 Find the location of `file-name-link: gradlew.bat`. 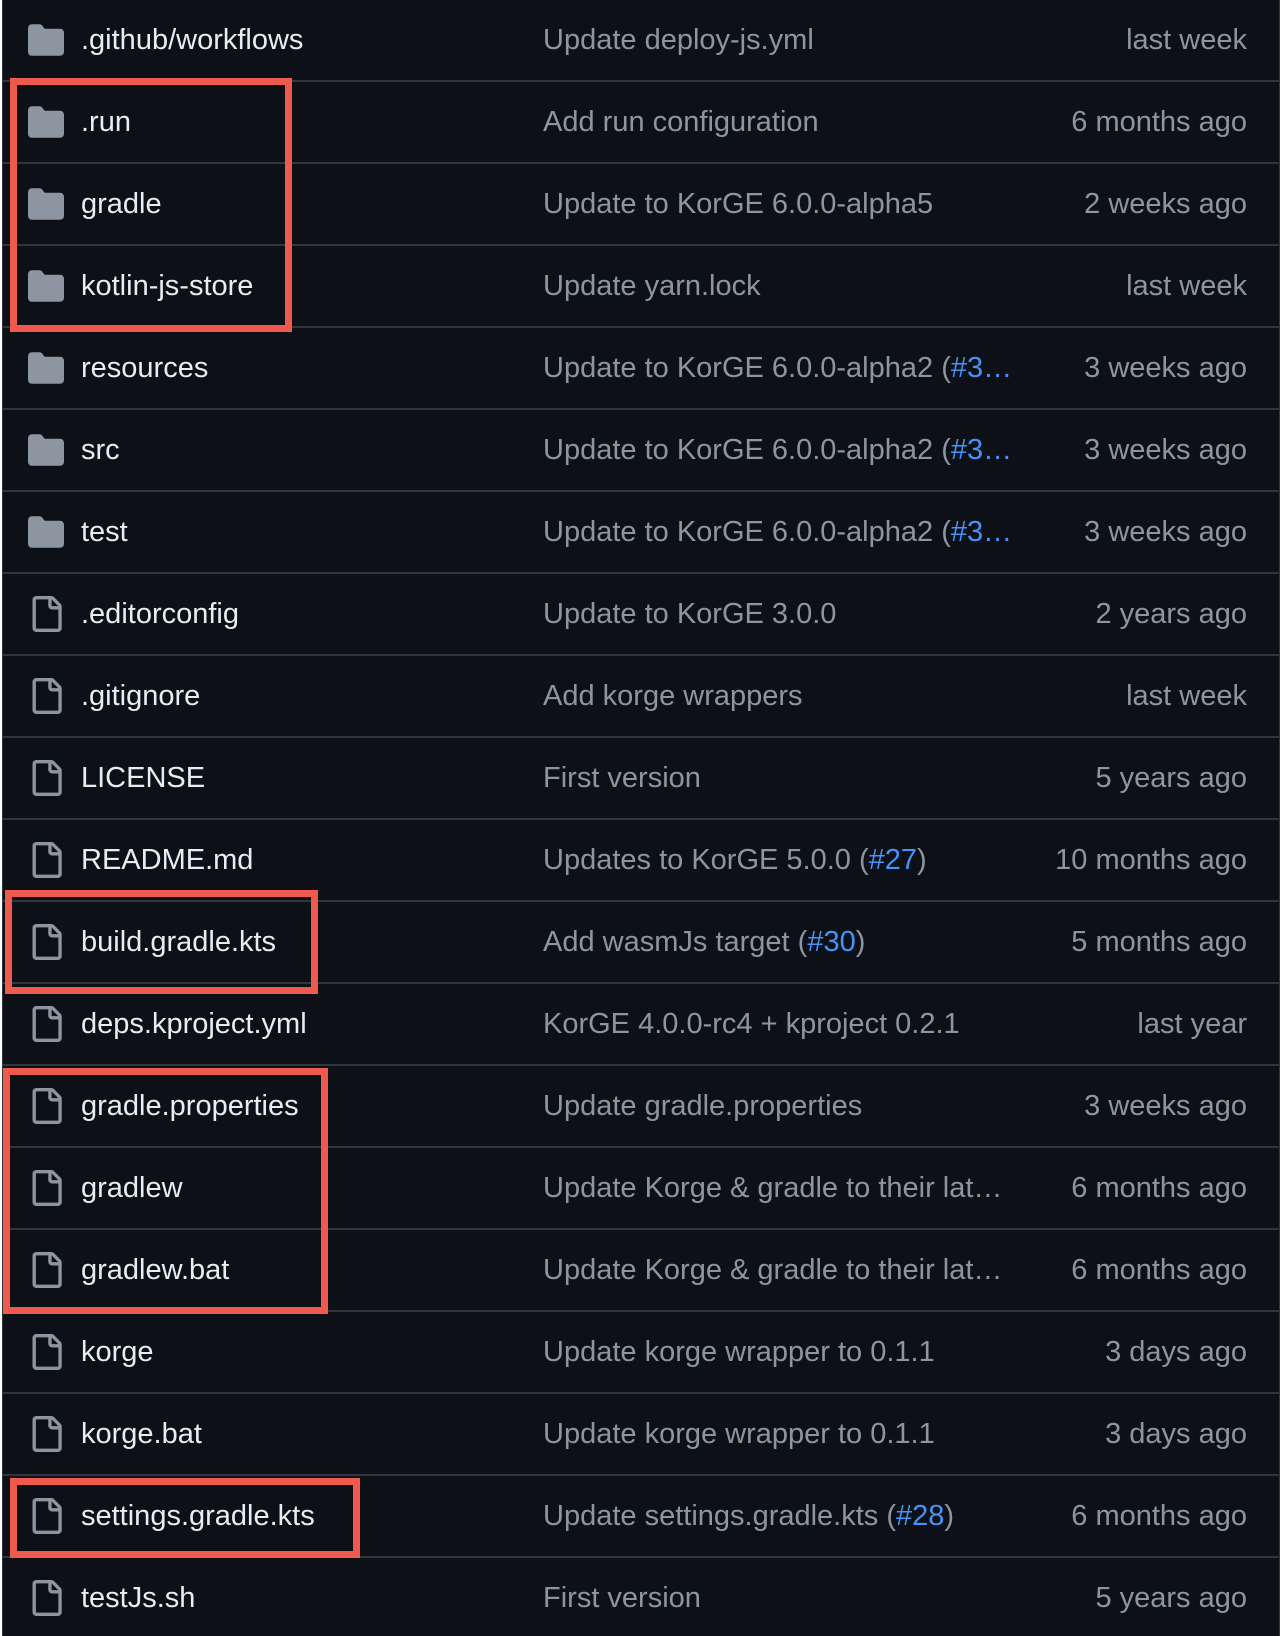

file-name-link: gradlew.bat is located at coordinates (155, 1270).